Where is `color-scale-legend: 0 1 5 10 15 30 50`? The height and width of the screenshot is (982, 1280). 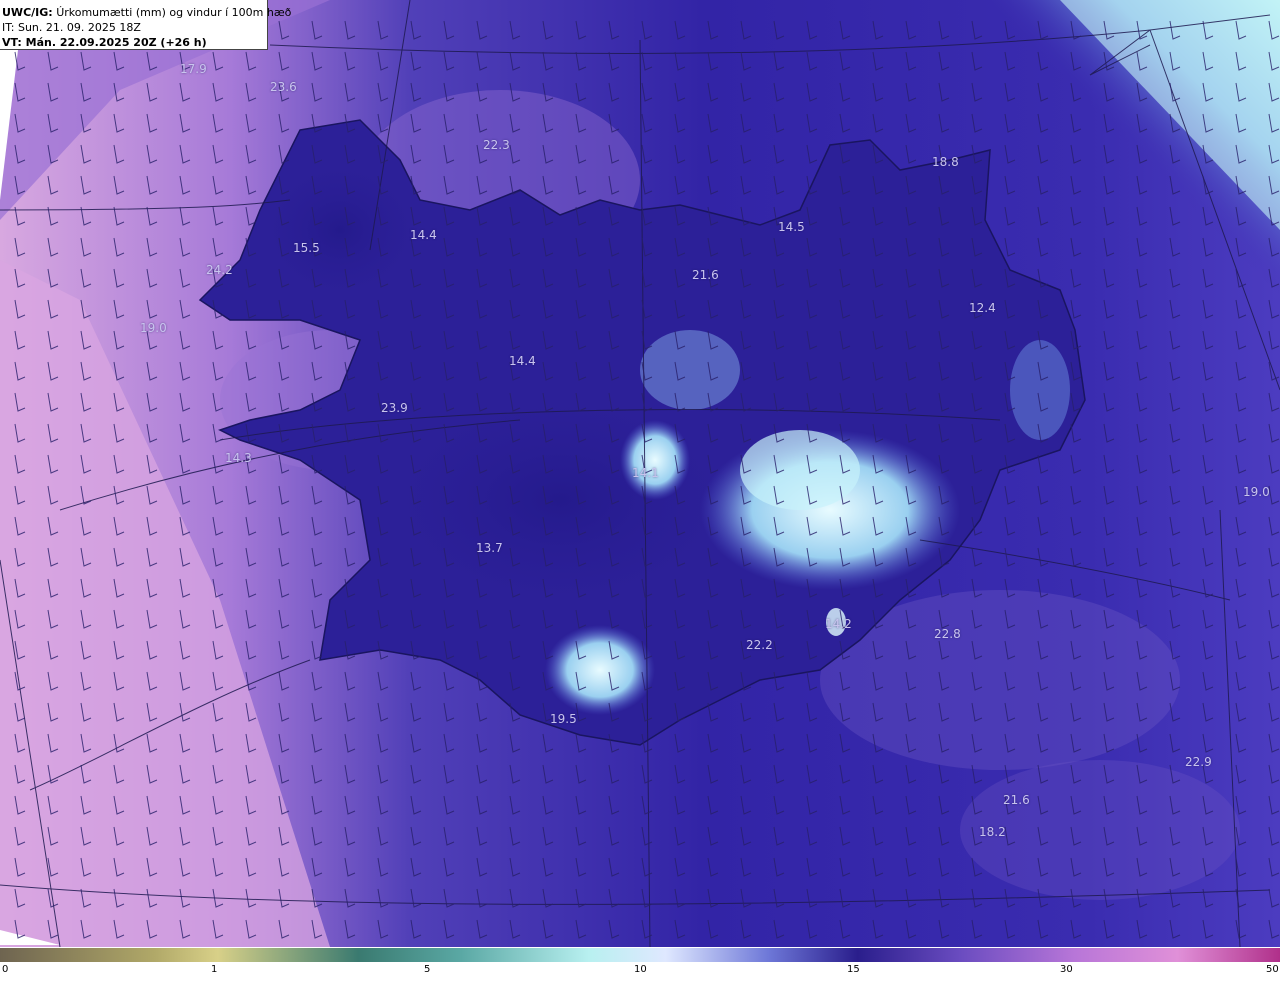 color-scale-legend: 0 1 5 10 15 30 50 is located at coordinates (640, 962).